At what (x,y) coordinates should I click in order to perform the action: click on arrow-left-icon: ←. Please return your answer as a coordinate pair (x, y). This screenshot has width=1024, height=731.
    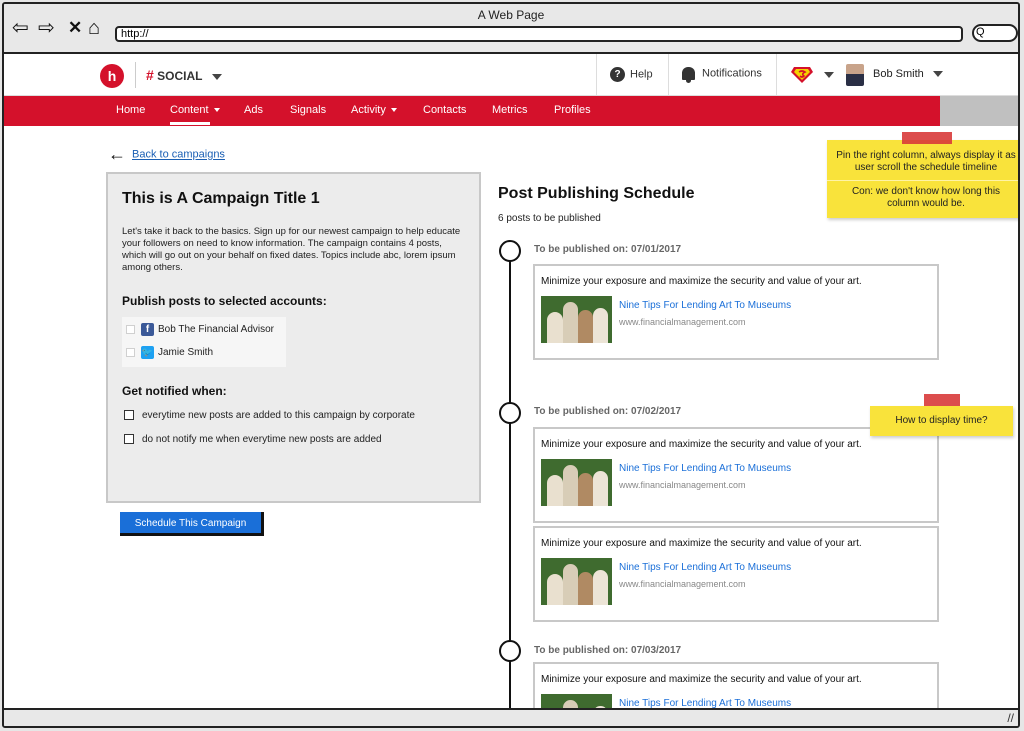
    Looking at the image, I should click on (117, 154).